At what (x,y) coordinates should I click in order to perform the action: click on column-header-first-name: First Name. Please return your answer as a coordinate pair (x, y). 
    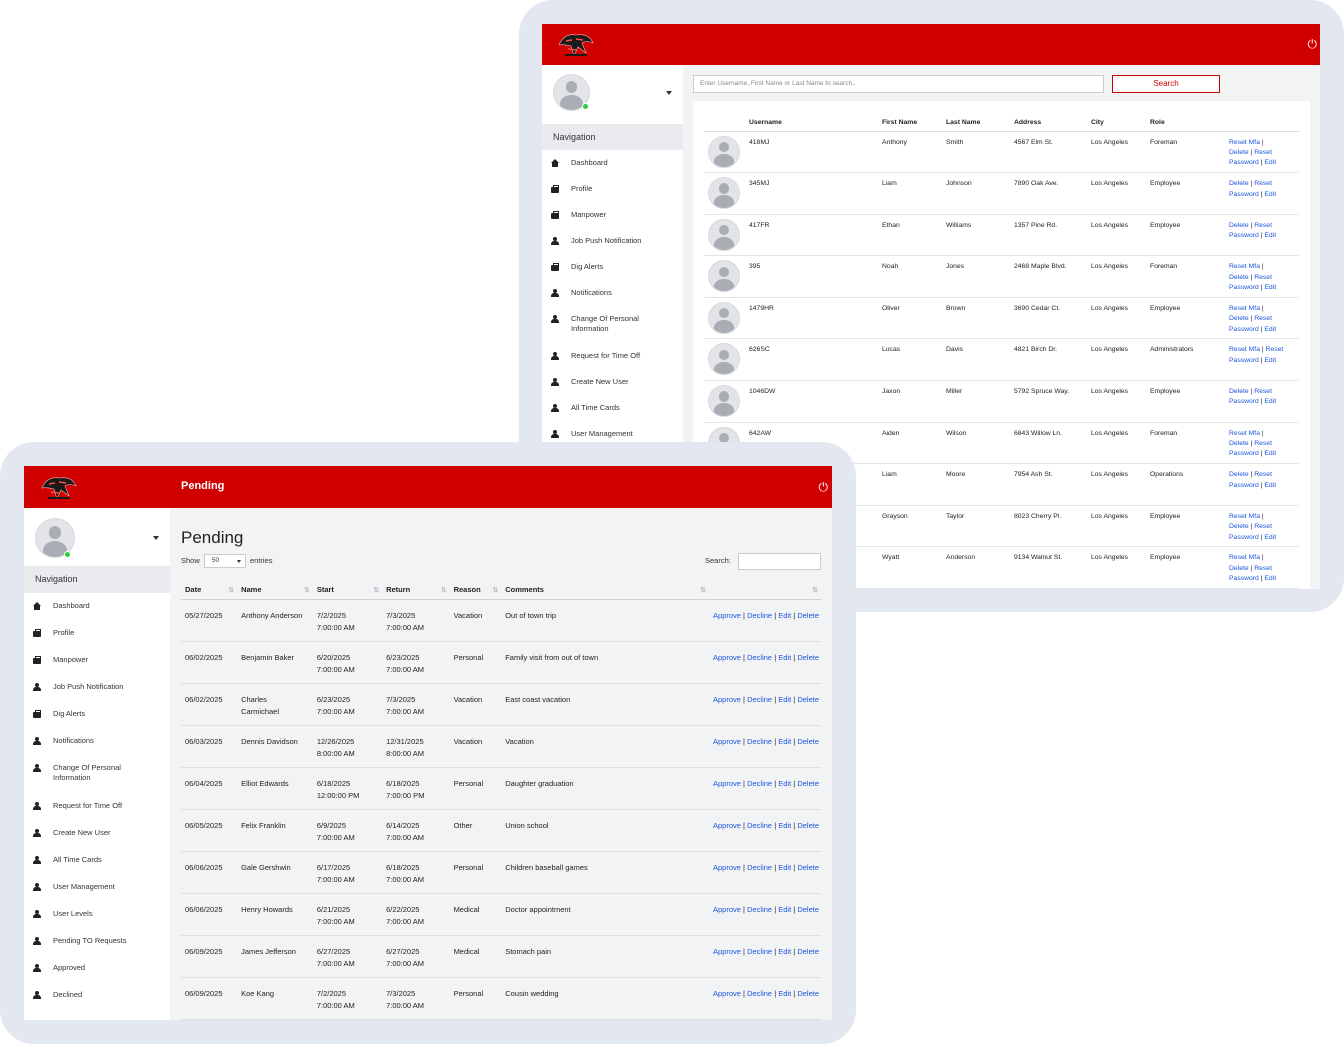
    Looking at the image, I should click on (914, 123).